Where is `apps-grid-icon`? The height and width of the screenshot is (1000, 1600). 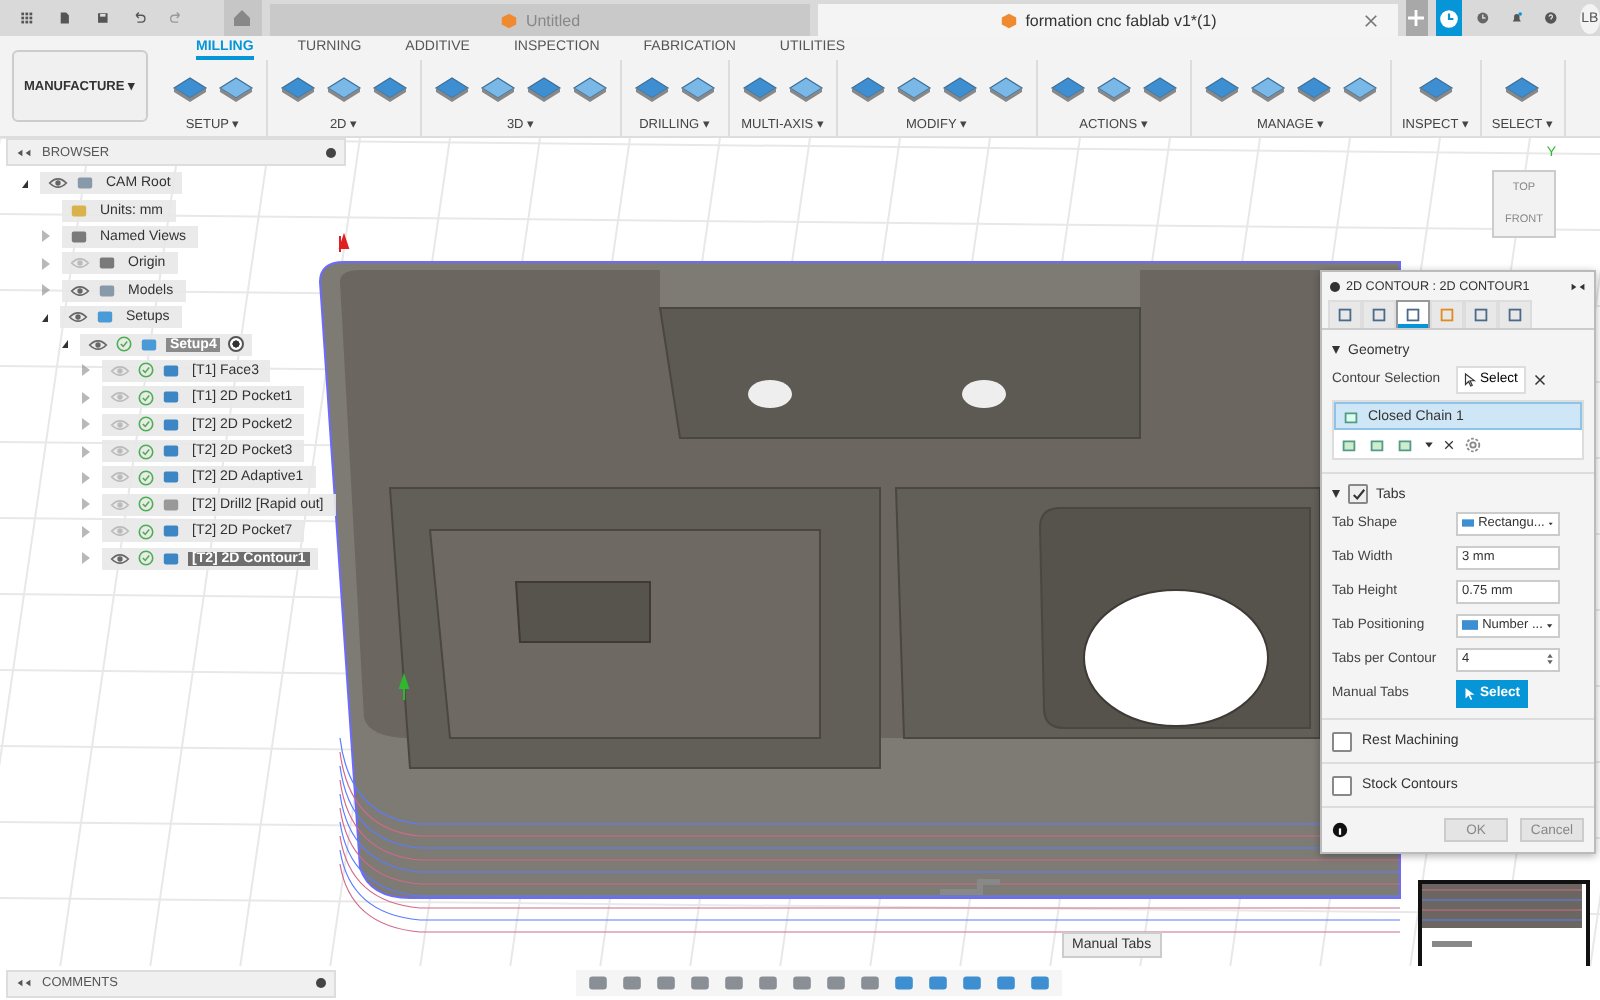
apps-grid-icon is located at coordinates (27, 18).